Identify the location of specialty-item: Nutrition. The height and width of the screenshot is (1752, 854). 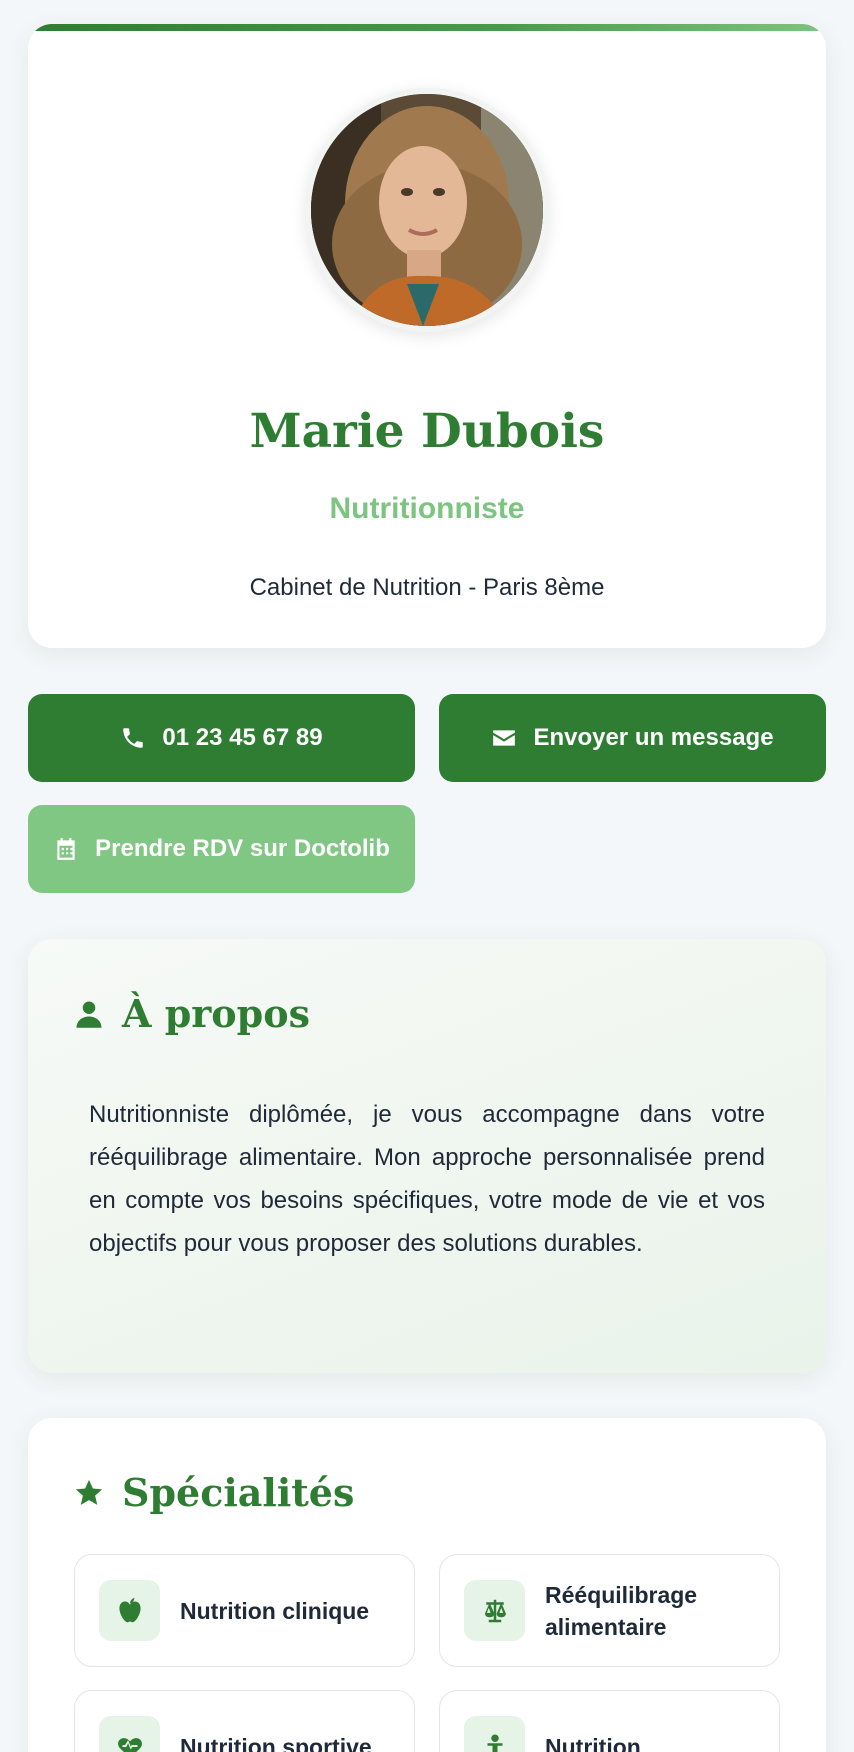
(609, 1721).